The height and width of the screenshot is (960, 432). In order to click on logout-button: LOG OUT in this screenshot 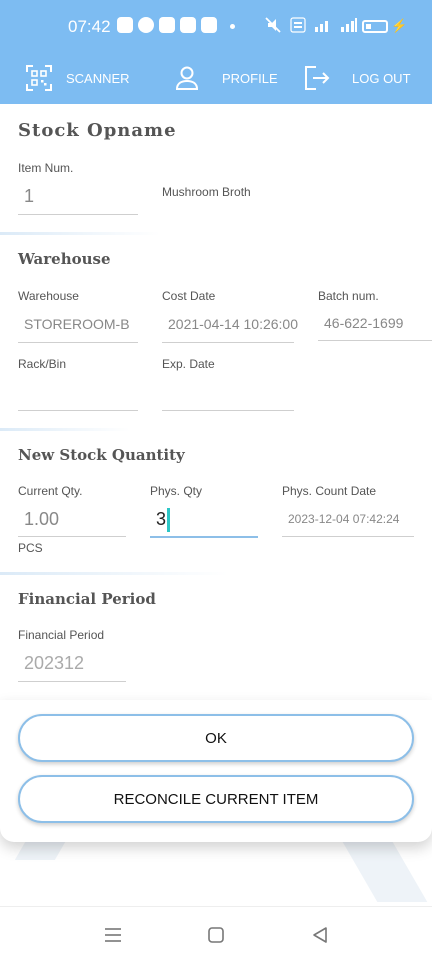, I will do `click(357, 78)`.